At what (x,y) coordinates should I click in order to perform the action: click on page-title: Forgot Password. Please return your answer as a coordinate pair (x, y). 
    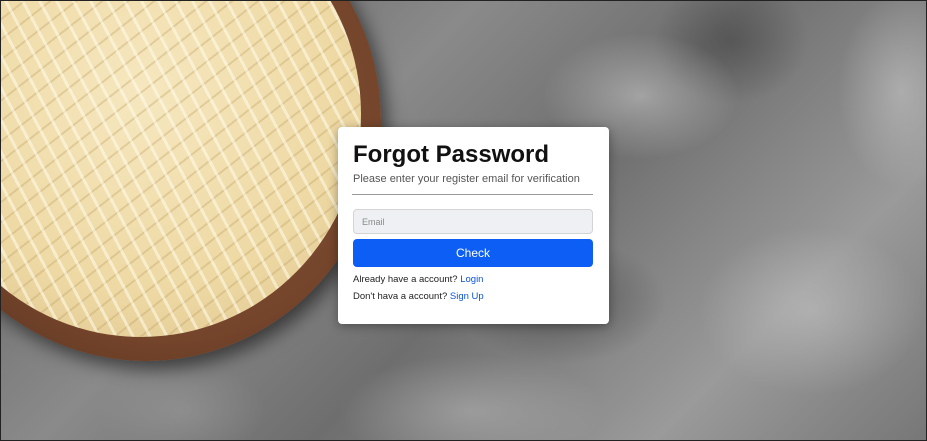
    Looking at the image, I should click on (451, 154).